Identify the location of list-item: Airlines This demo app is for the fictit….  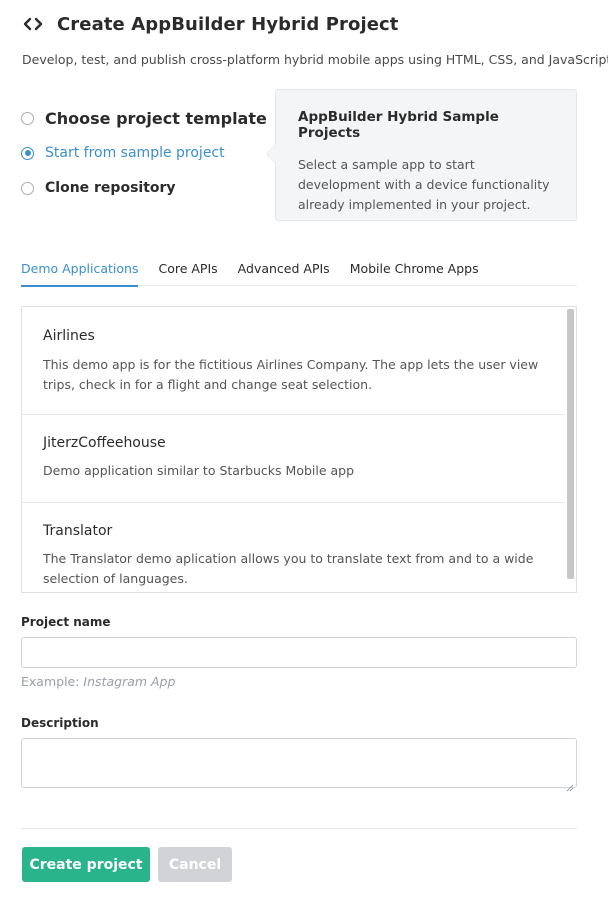
(293, 361).